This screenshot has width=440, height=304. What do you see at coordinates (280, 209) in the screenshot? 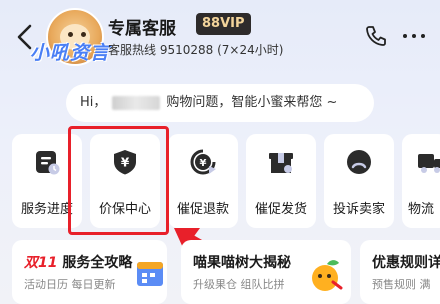
I see `service-label: 催促发货` at bounding box center [280, 209].